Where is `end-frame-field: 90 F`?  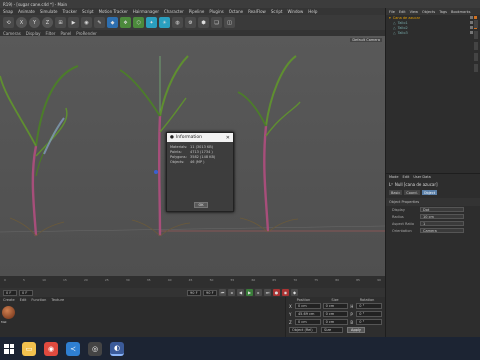 end-frame-field: 90 F is located at coordinates (194, 292).